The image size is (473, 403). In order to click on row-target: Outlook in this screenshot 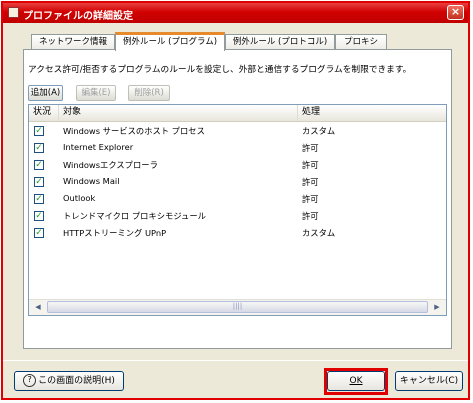, I will do `click(79, 198)`.